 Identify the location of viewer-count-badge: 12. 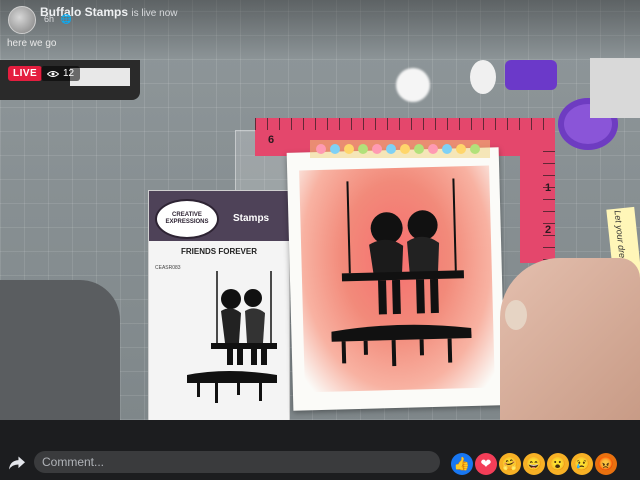
(61, 73).